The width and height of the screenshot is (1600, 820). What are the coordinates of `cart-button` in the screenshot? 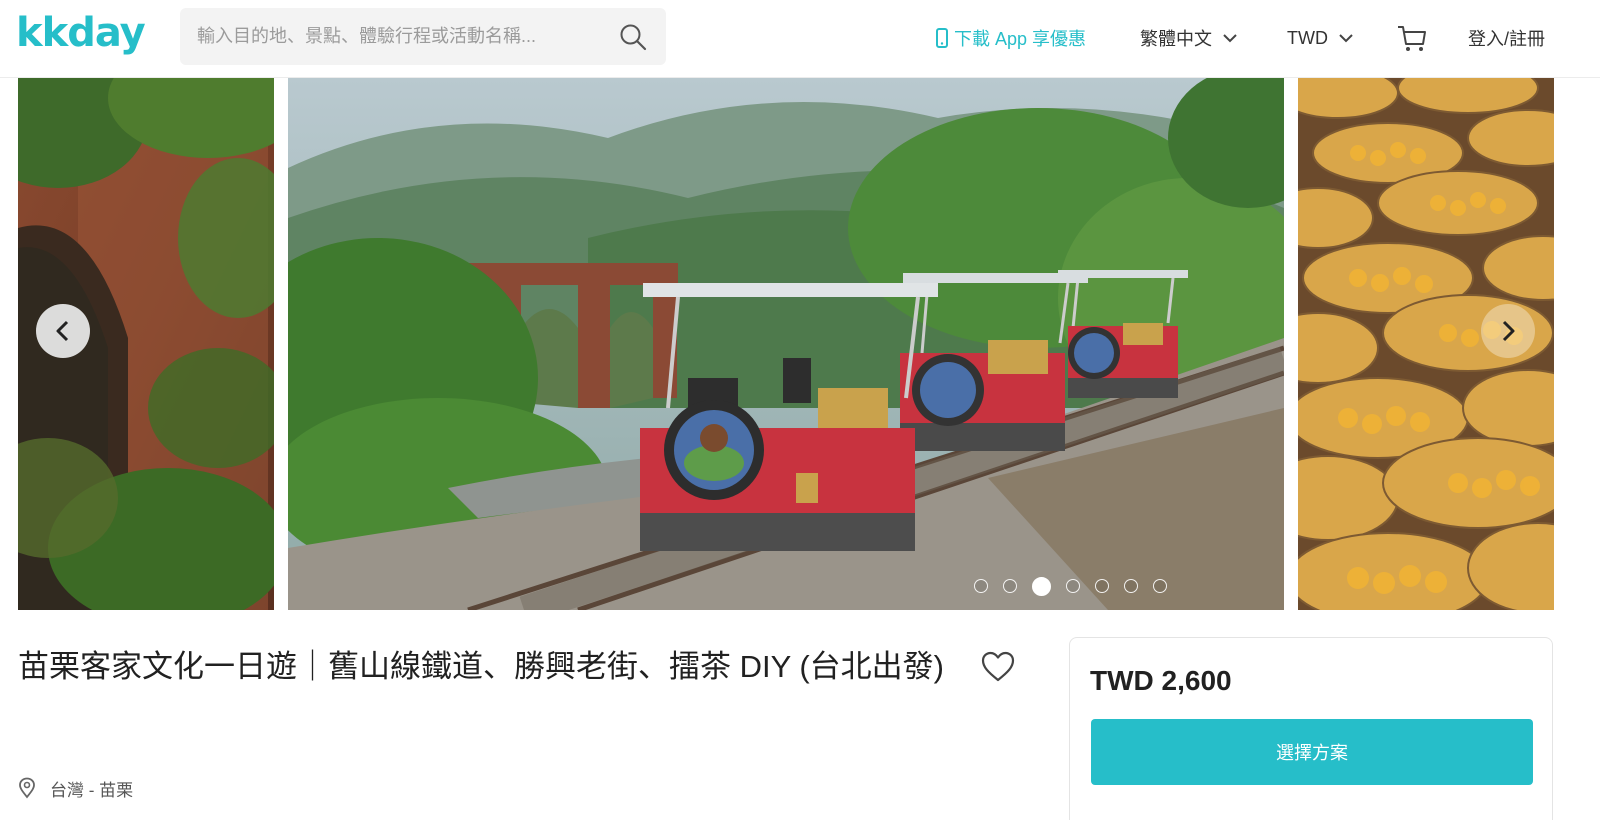 It's located at (1412, 38).